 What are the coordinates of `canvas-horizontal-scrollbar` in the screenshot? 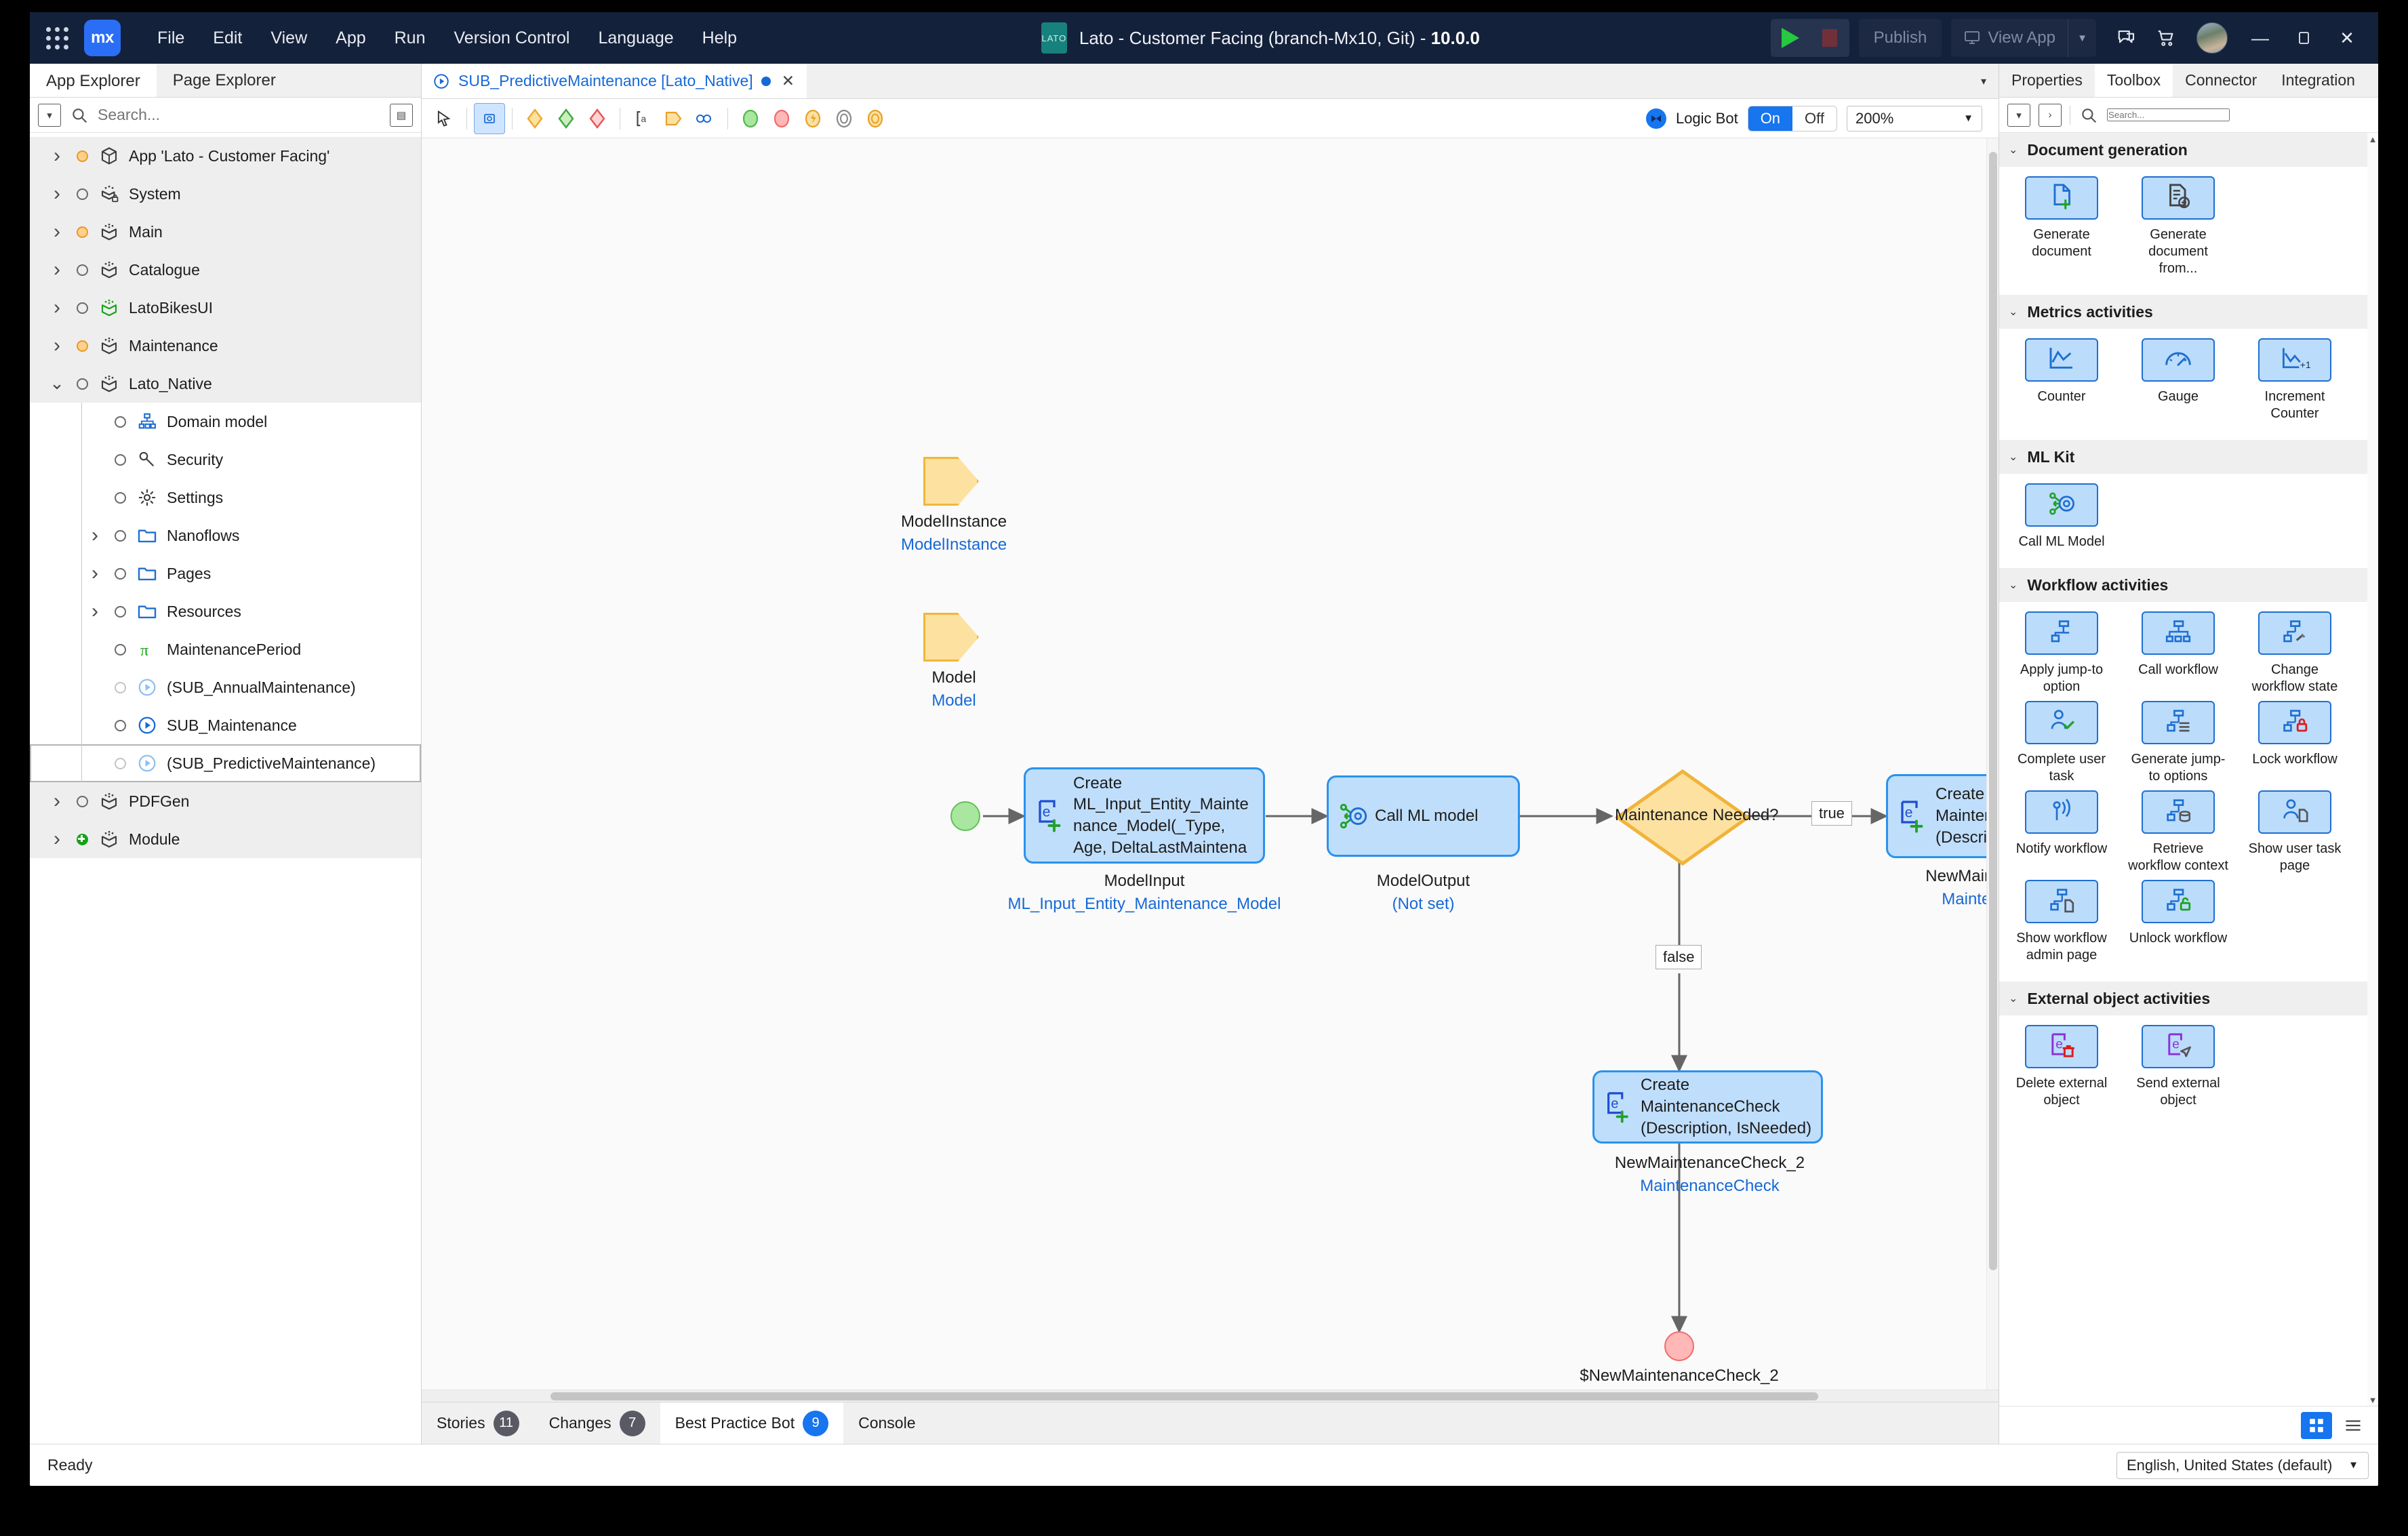 It's located at (1210, 1396).